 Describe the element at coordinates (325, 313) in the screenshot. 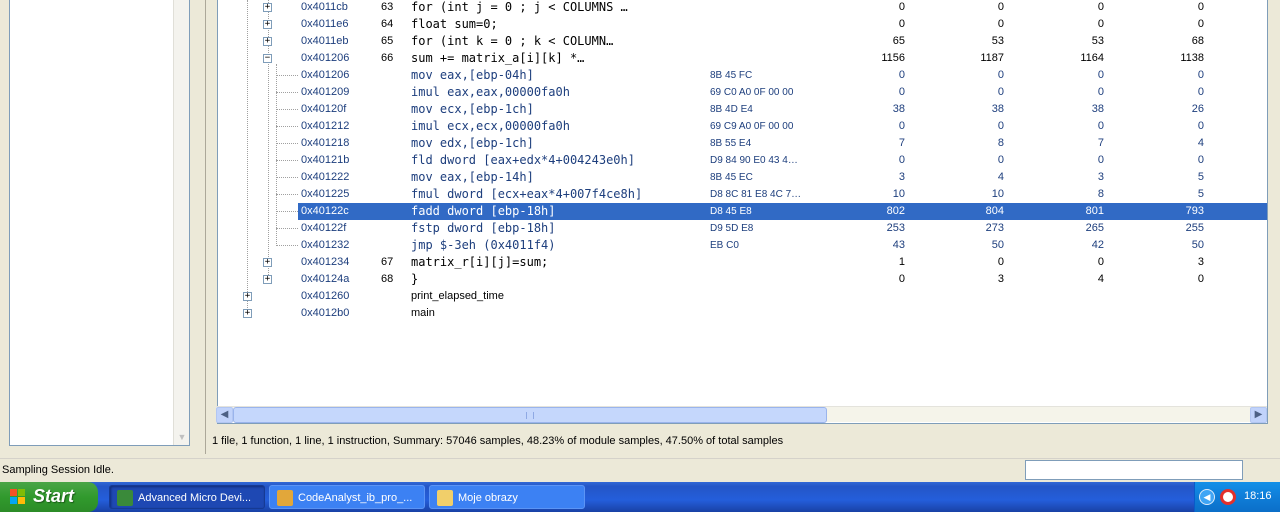

I see `address: 0x4012b0` at that location.